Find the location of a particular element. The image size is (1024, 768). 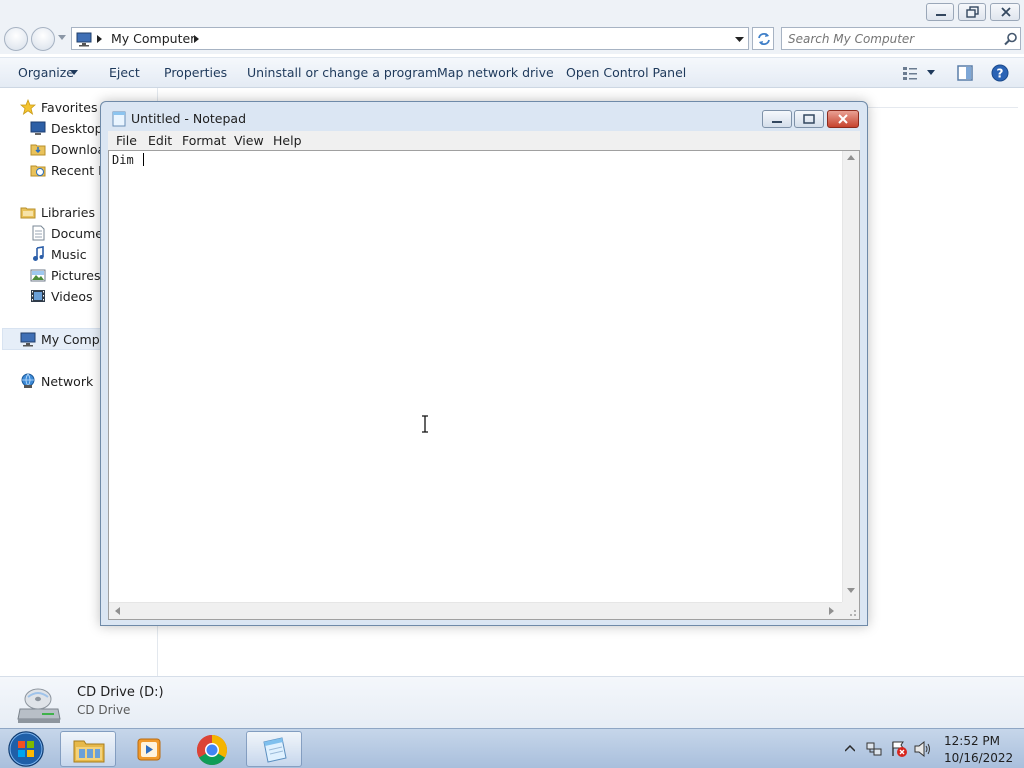

notepad-content-text: Dim is located at coordinates (126, 160).